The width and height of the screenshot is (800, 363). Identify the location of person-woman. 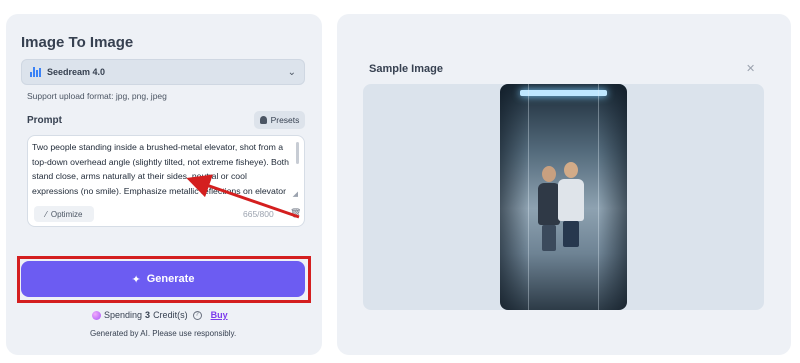
(549, 208).